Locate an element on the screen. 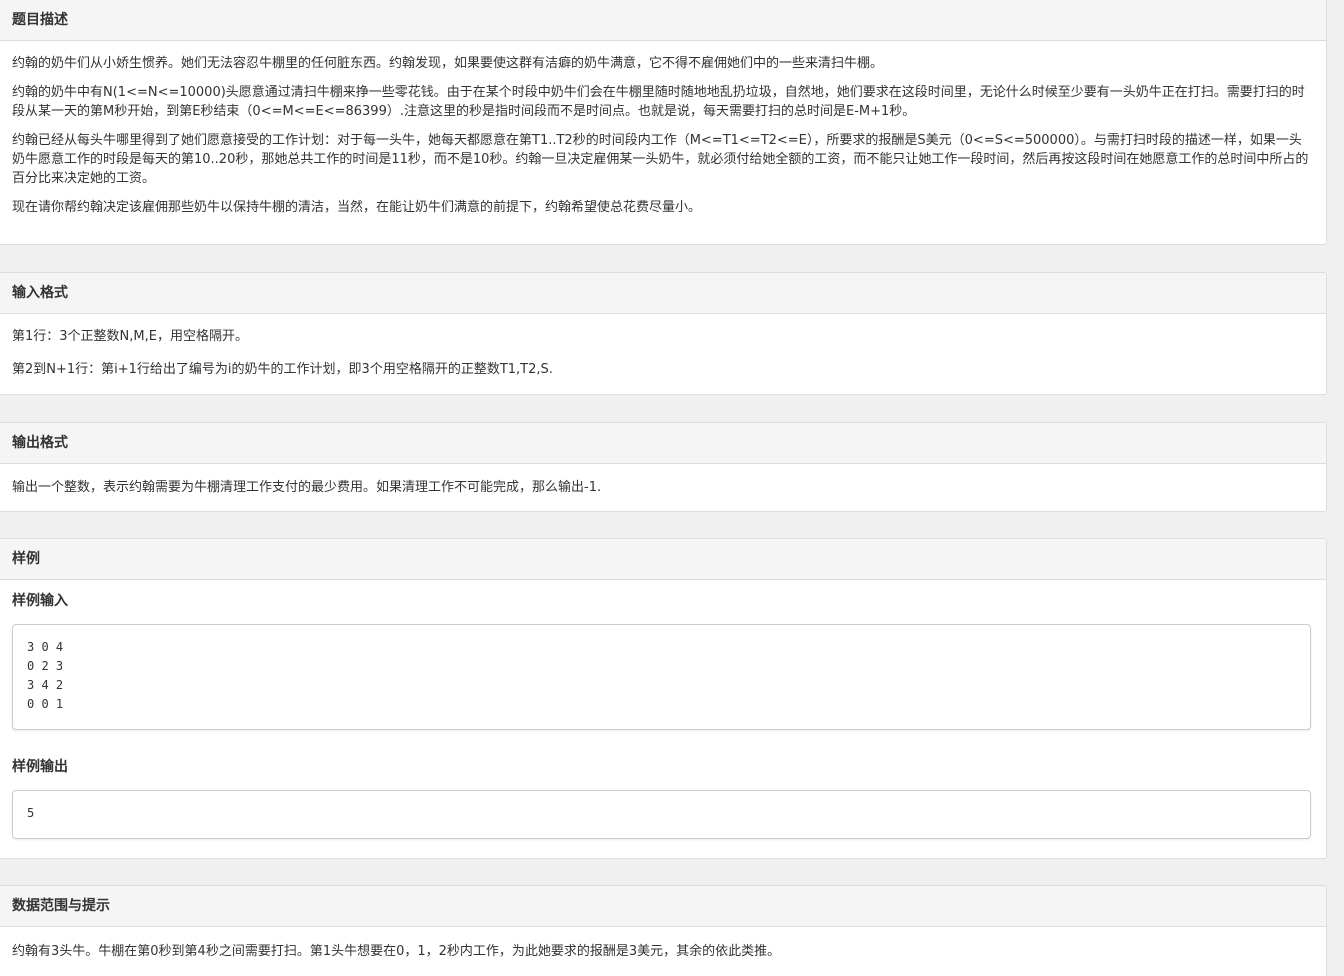 The image size is (1344, 976). description-heading: 题目描述 is located at coordinates (663, 20).